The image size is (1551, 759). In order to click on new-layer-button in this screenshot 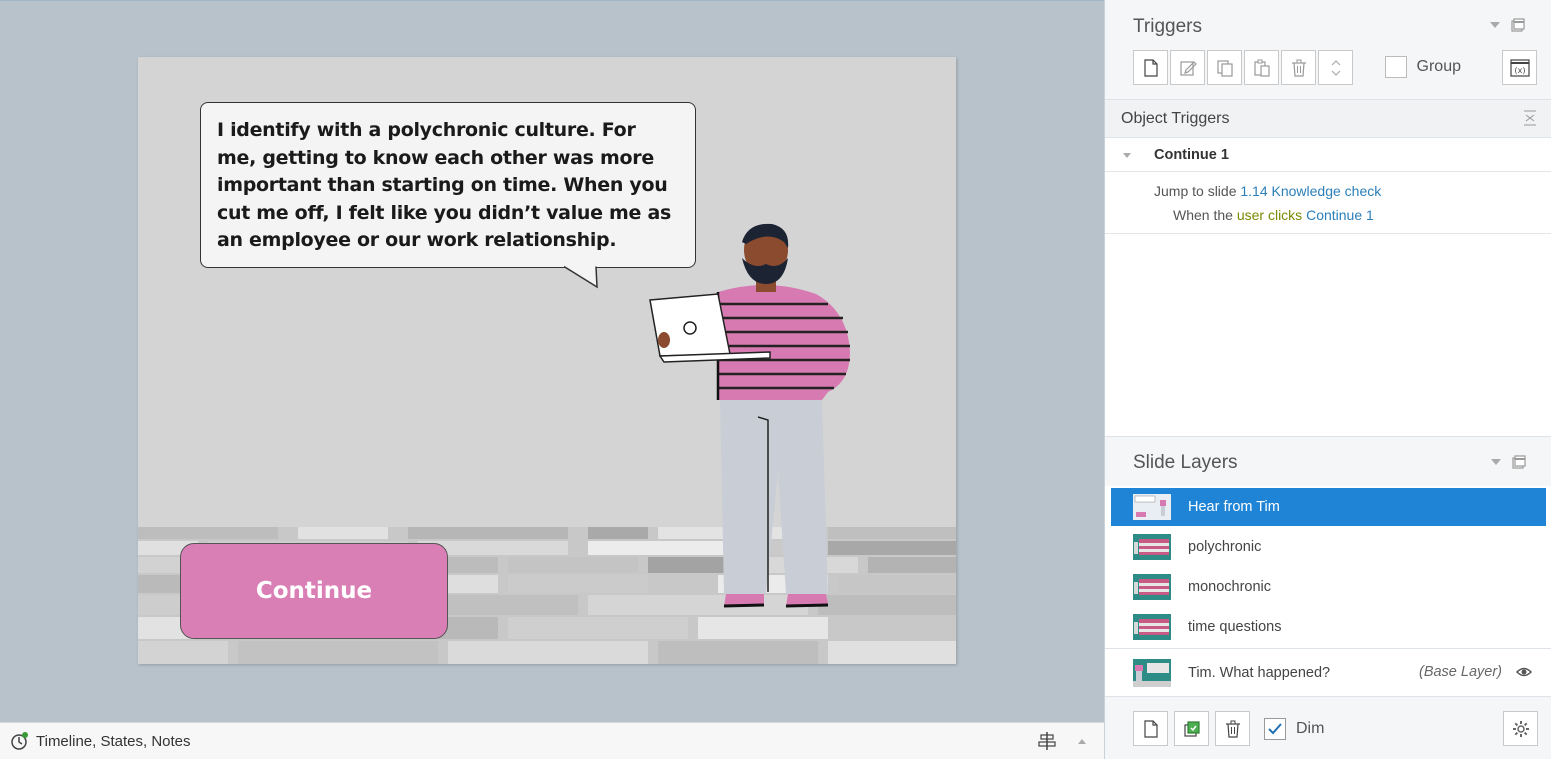, I will do `click(1150, 728)`.